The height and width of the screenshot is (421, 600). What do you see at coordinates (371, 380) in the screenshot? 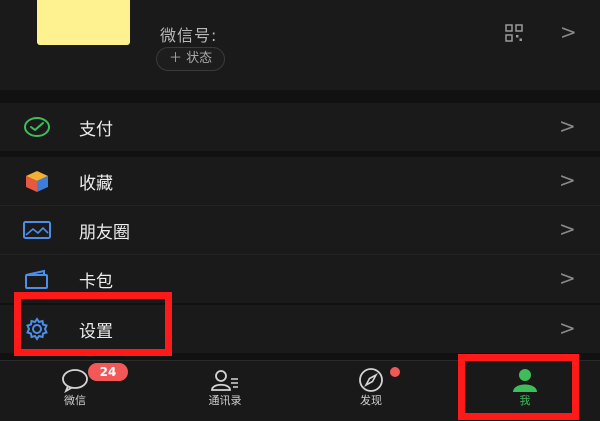
I see `compass-icon` at bounding box center [371, 380].